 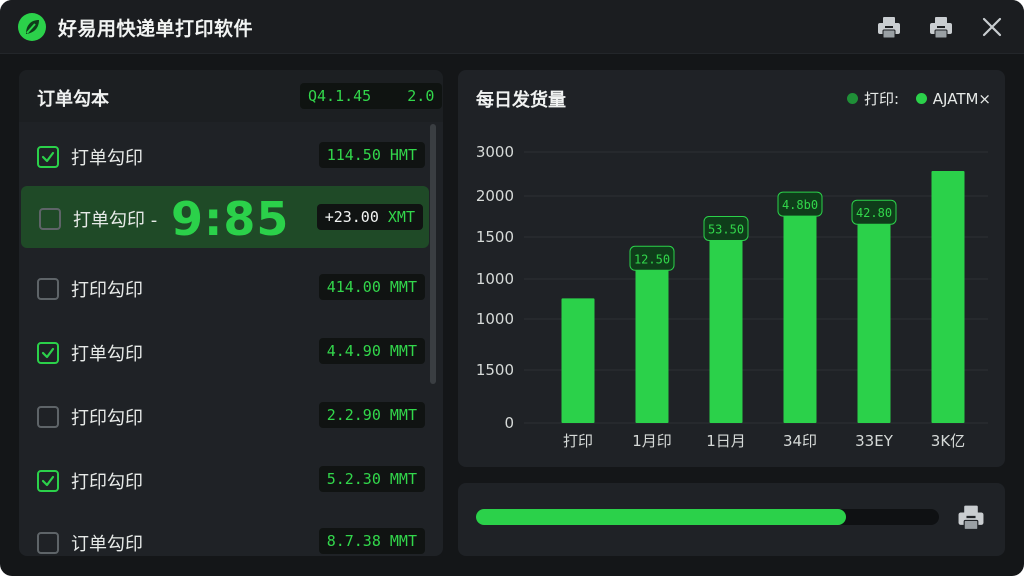 I want to click on order-row: 打单勾印 4.4.90 MMT, so click(x=225, y=351).